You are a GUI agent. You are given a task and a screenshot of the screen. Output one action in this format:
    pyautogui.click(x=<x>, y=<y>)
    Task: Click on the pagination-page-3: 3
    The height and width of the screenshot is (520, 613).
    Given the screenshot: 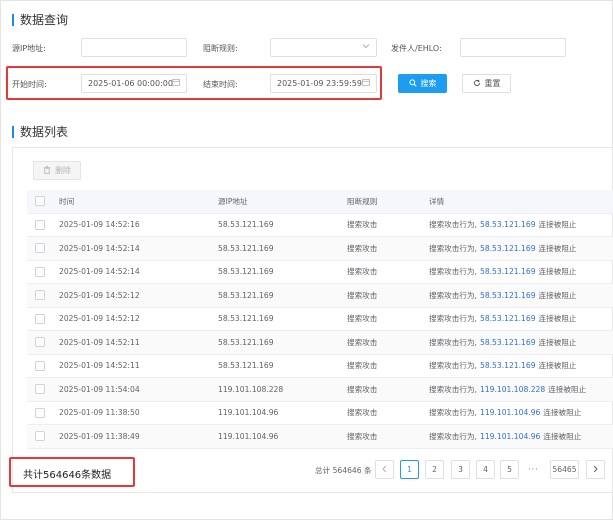 What is the action you would take?
    pyautogui.click(x=460, y=469)
    